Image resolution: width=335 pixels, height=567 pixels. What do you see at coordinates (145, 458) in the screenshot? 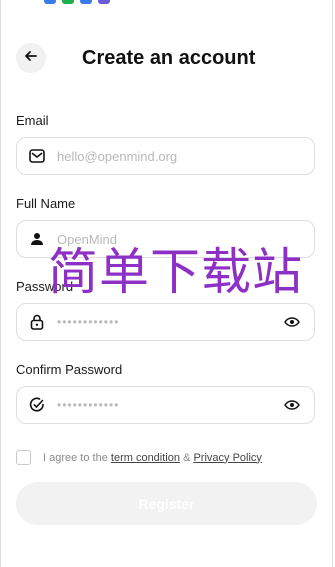
I see `term-condition-link: term condition` at bounding box center [145, 458].